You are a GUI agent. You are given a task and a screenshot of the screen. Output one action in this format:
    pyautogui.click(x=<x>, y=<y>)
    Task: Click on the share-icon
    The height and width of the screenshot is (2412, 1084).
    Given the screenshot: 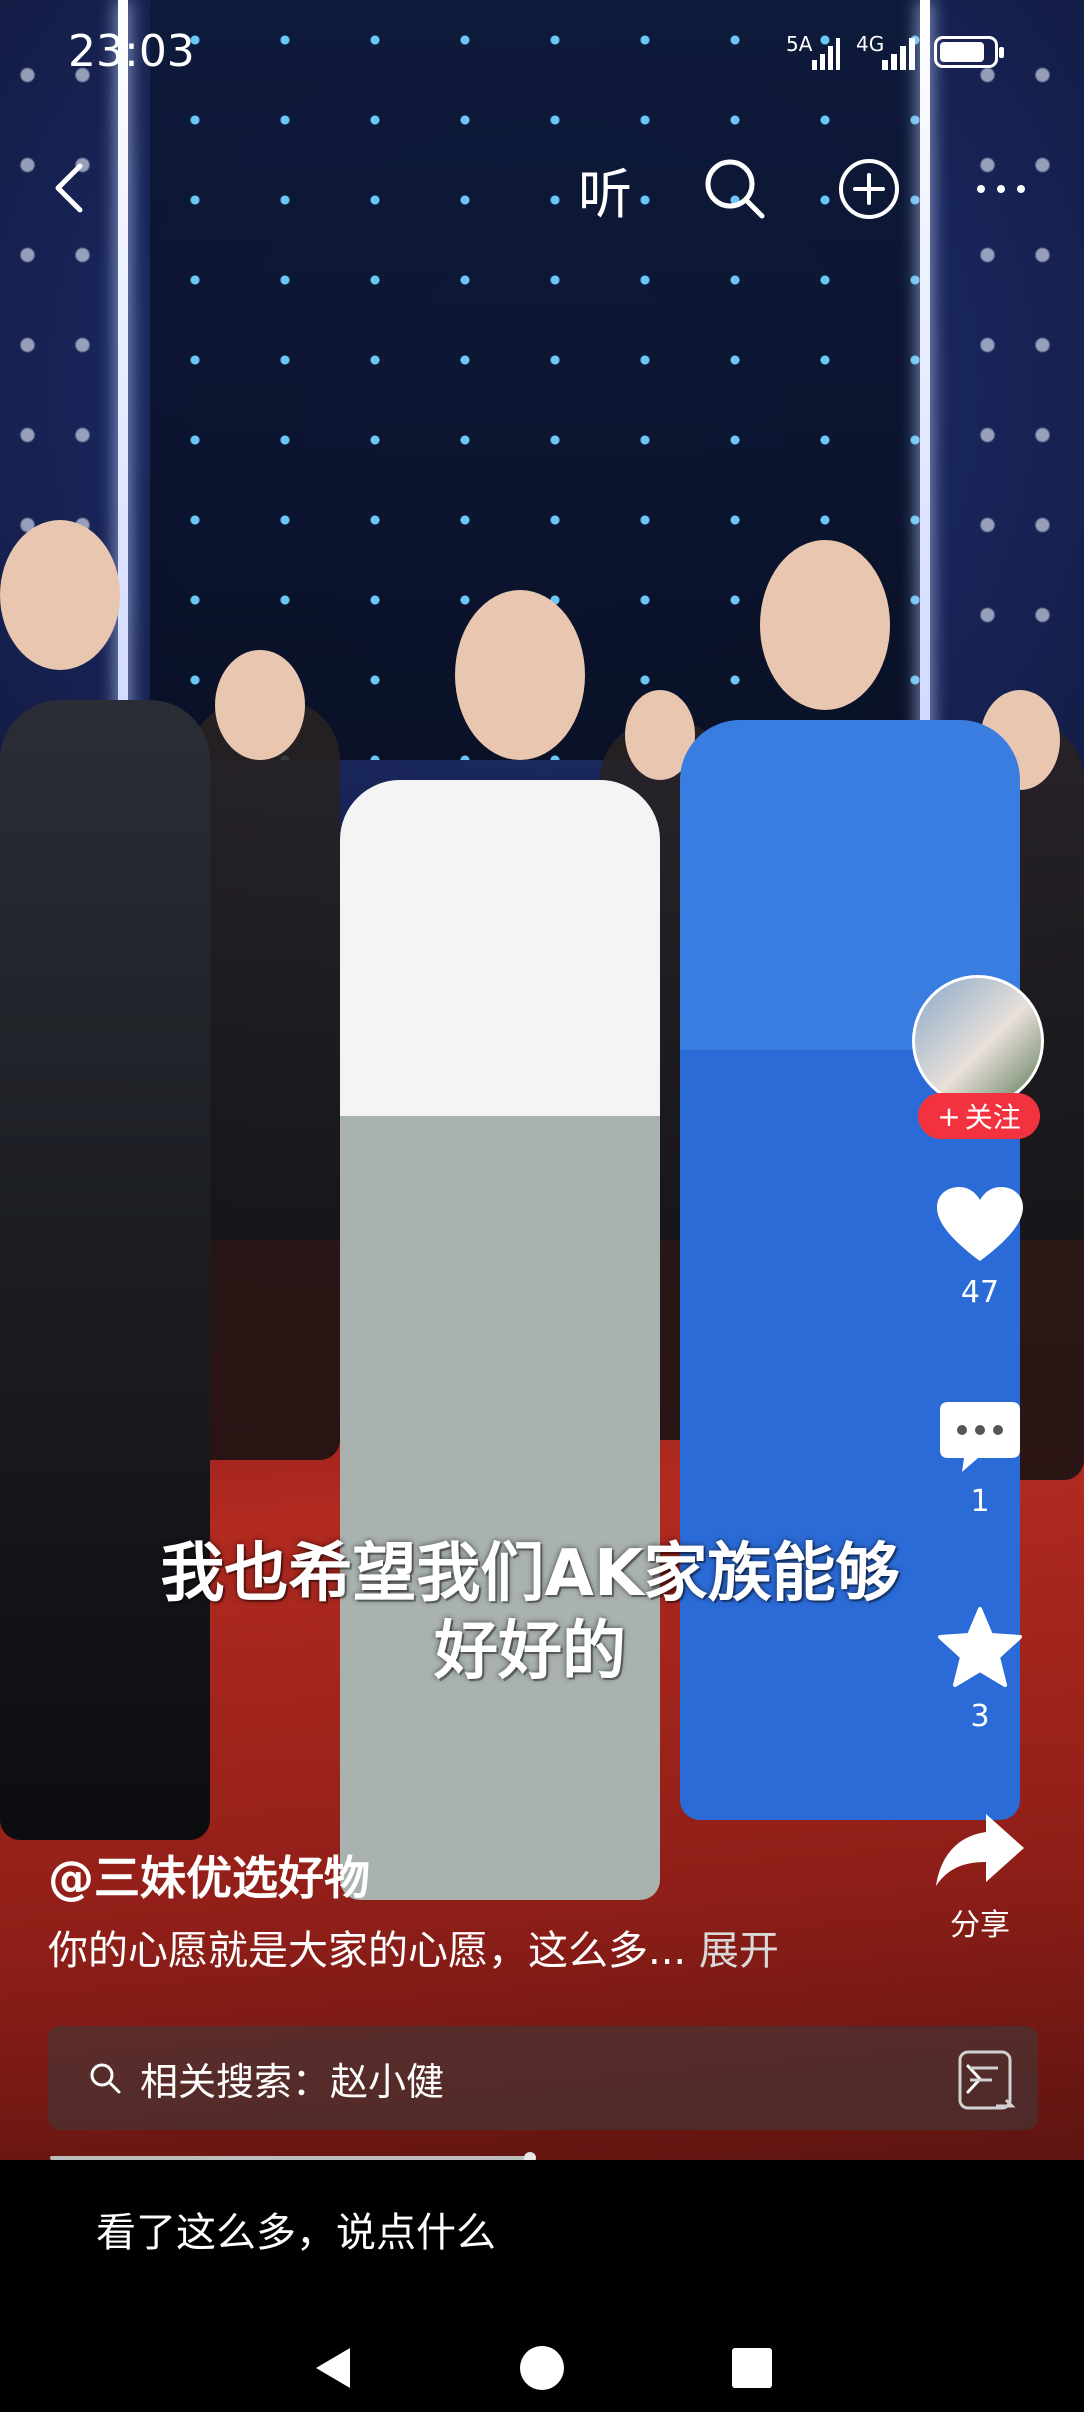 What is the action you would take?
    pyautogui.click(x=980, y=1850)
    